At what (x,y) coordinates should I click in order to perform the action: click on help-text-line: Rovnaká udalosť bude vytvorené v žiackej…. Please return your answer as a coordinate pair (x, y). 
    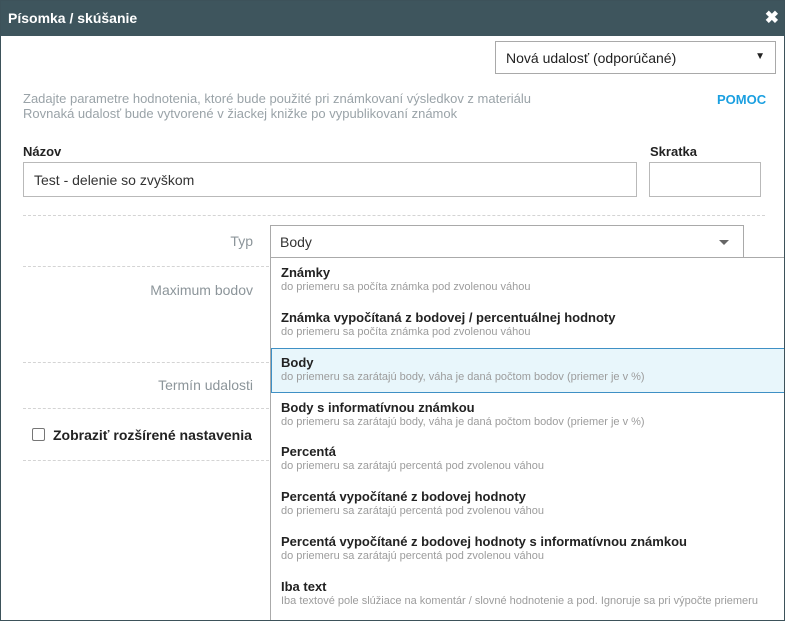
    Looking at the image, I should click on (240, 113).